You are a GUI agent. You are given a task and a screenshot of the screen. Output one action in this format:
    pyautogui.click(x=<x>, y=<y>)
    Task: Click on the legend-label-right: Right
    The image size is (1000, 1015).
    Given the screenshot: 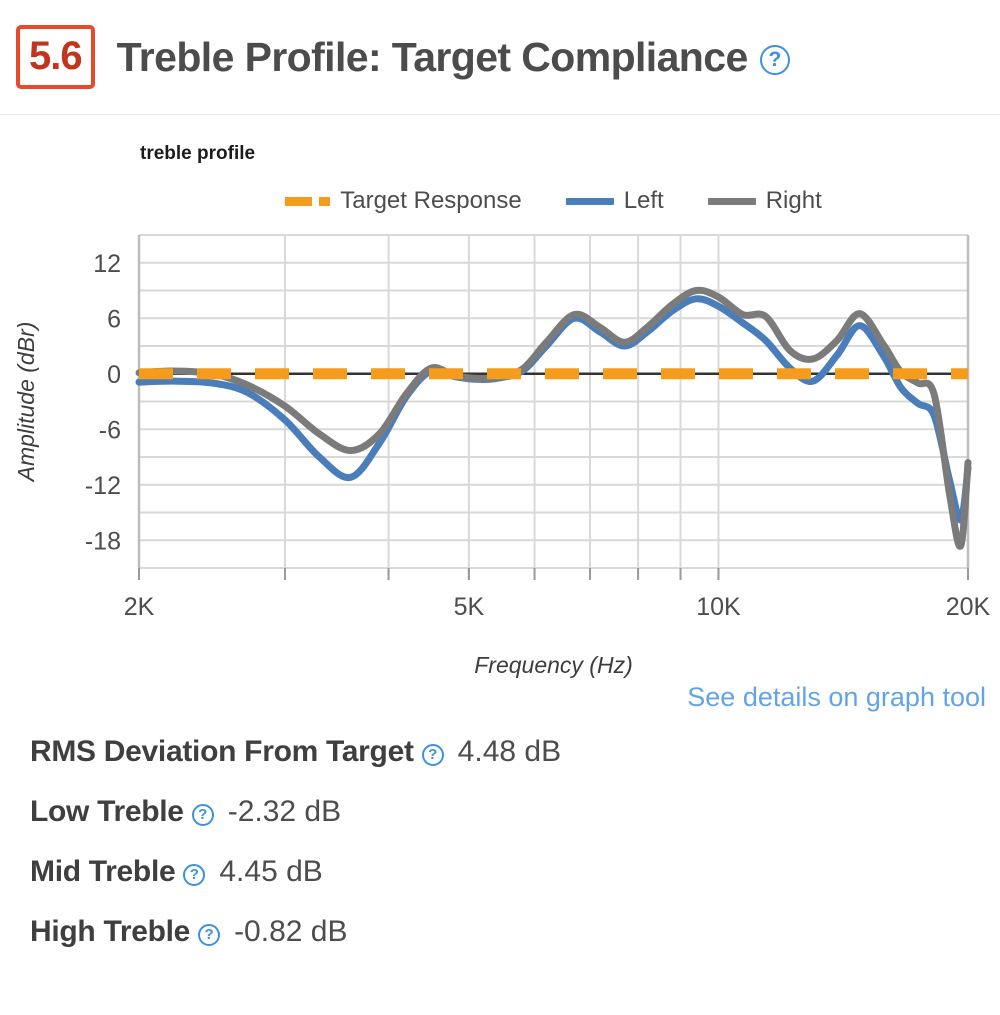 What is the action you would take?
    pyautogui.click(x=793, y=200)
    